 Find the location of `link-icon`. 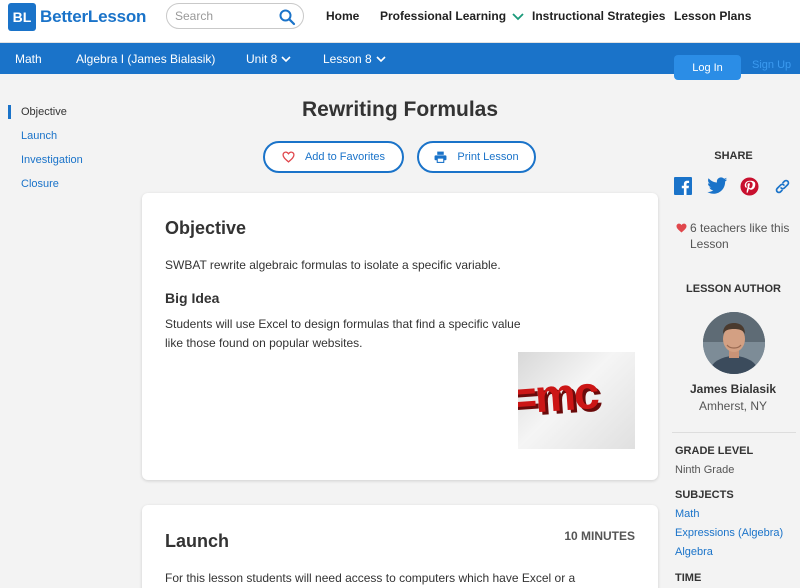

link-icon is located at coordinates (783, 187).